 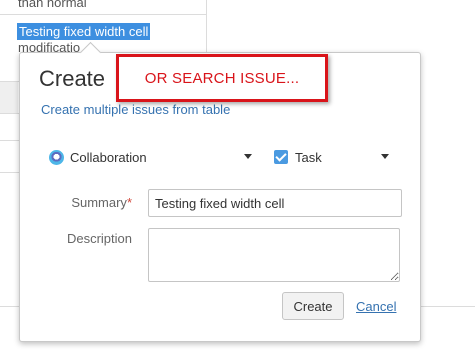 I want to click on table-row-divider, so click(x=103, y=14).